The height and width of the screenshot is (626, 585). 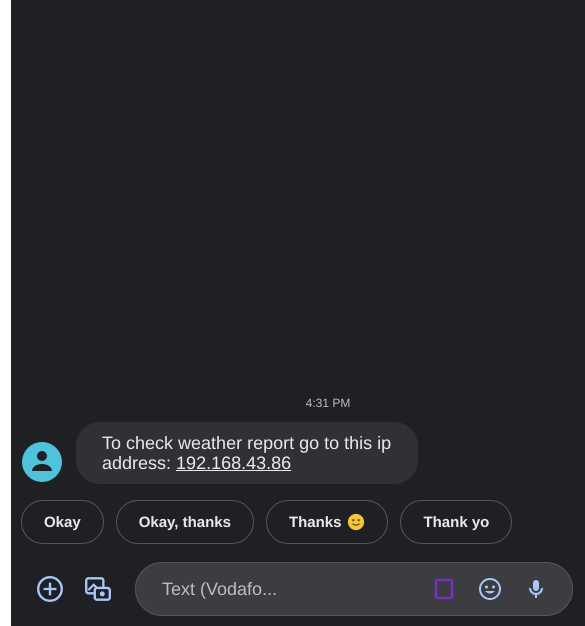 I want to click on emoji-icon, so click(x=490, y=589).